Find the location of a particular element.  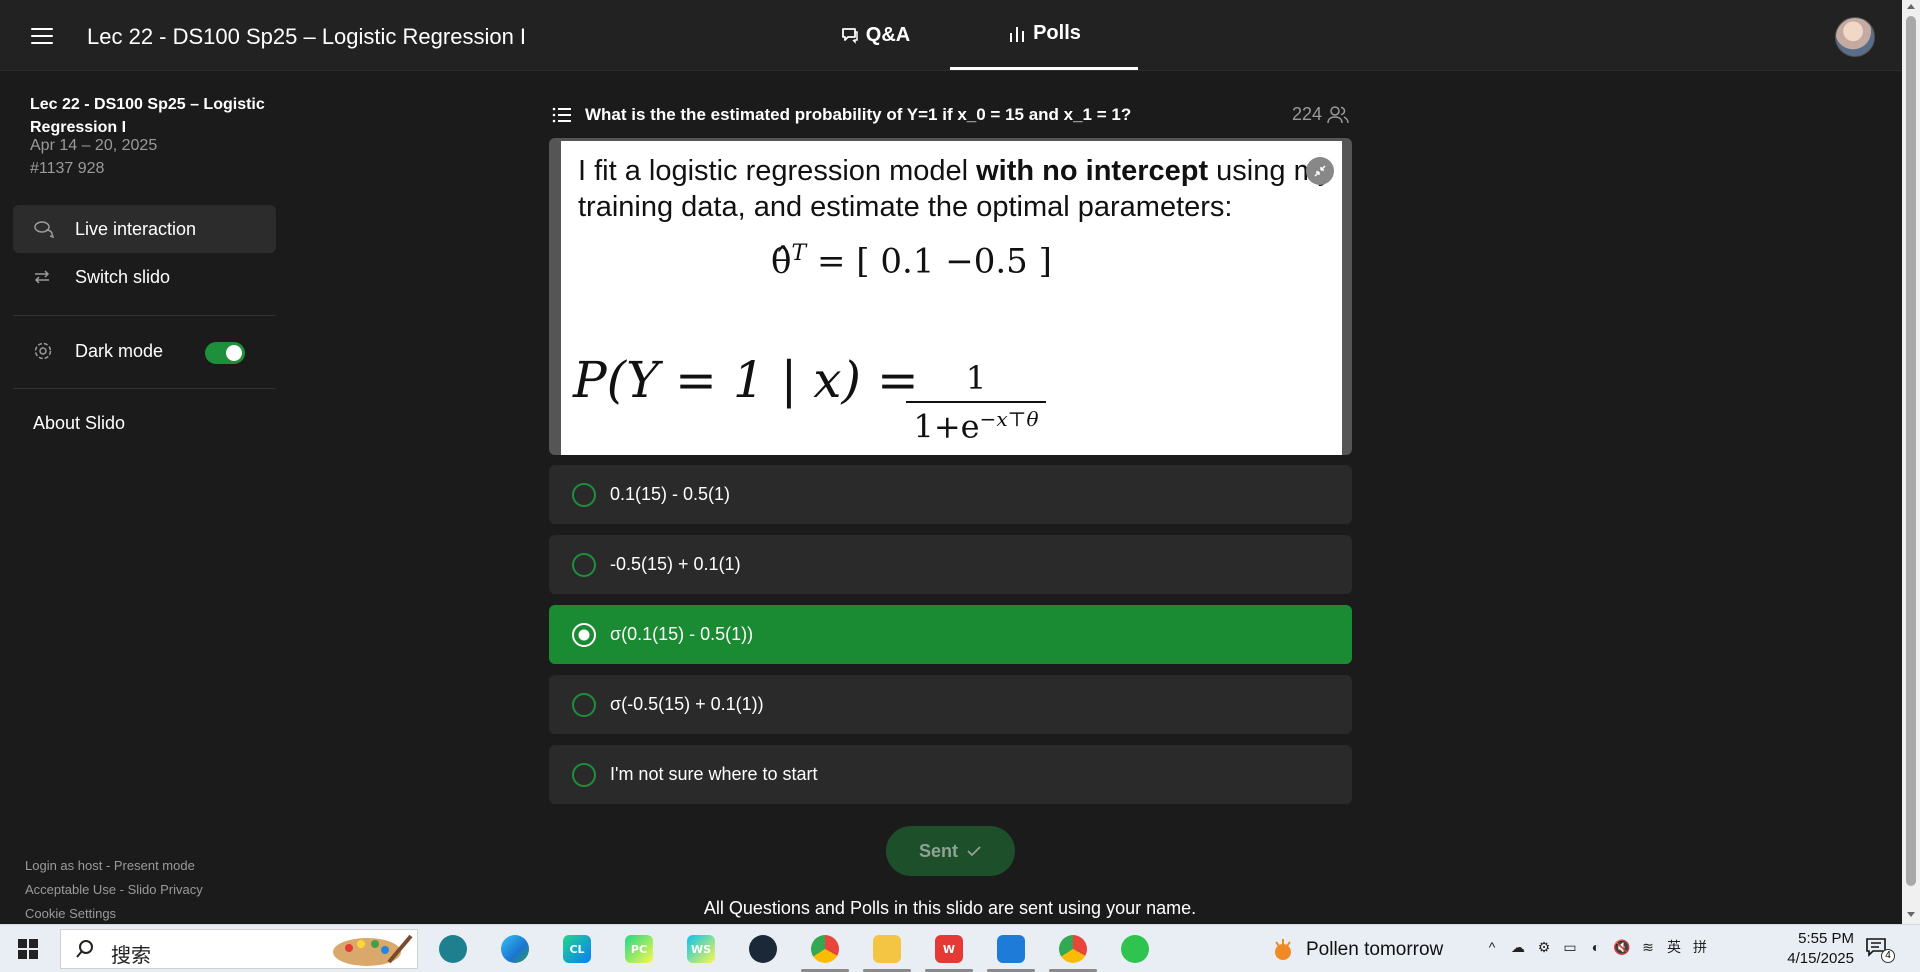

cookie-settings-link: Cookie Settings is located at coordinates (70, 913).